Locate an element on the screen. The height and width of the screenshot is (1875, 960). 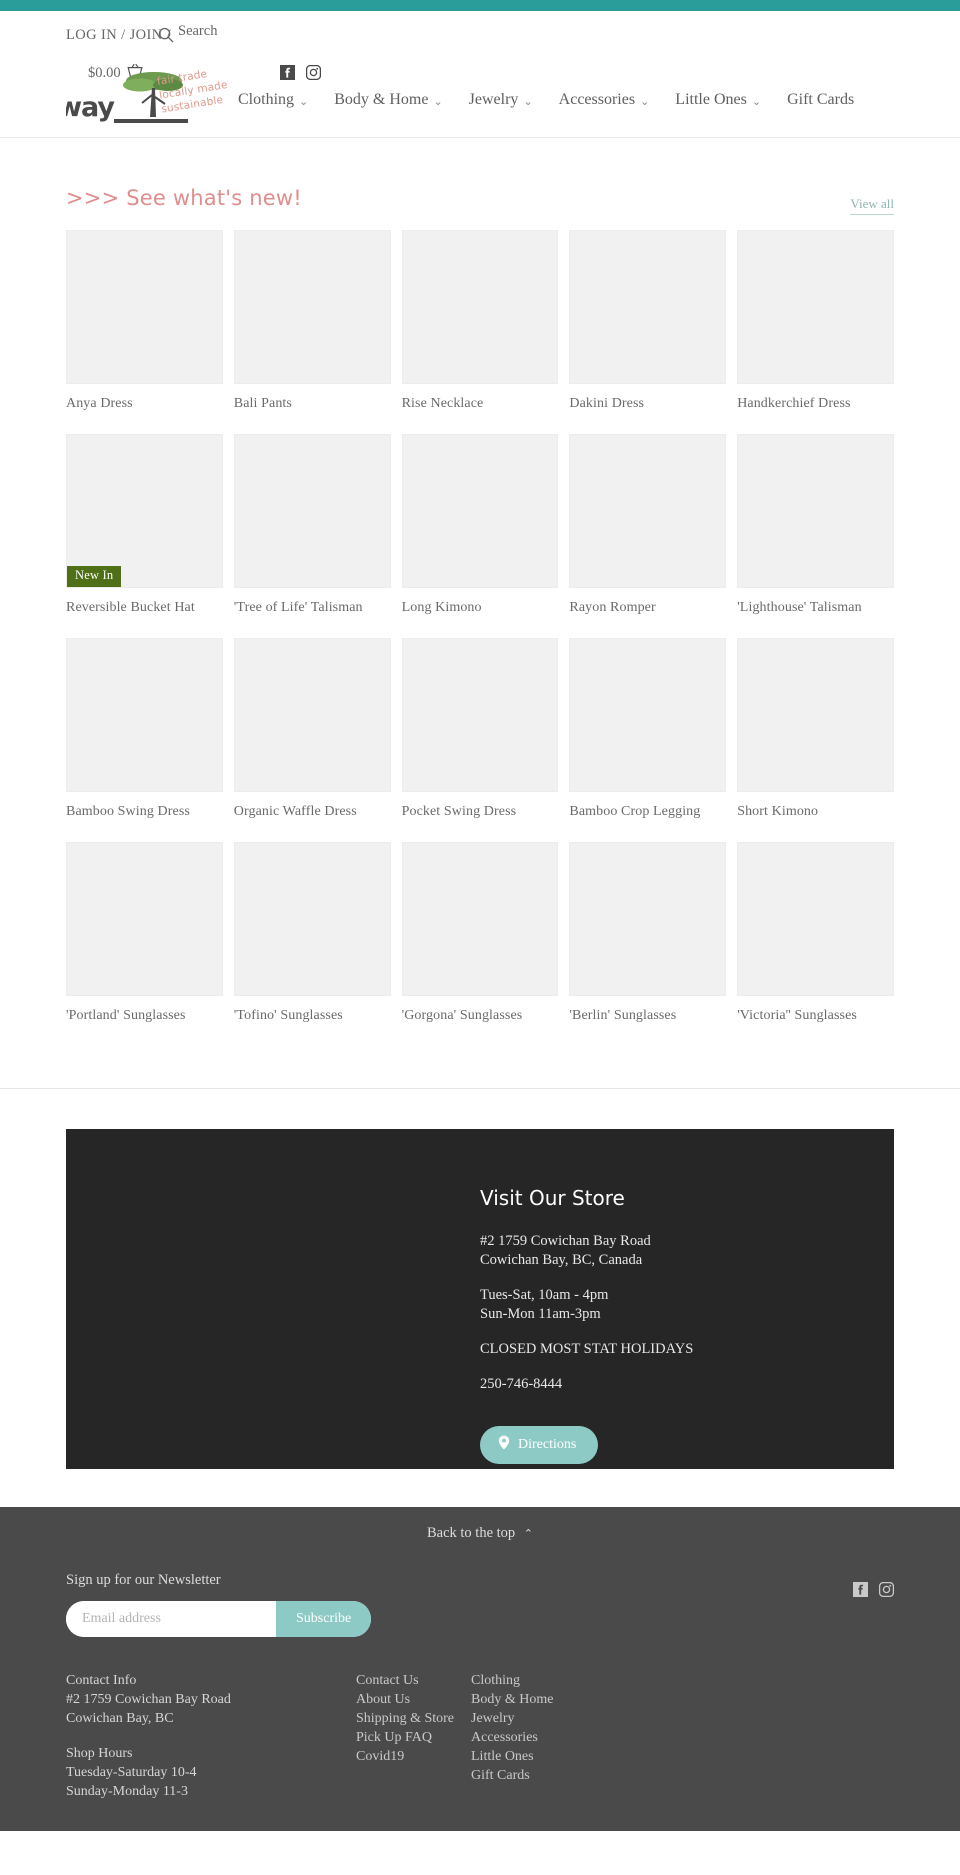
product-card: Rise Necklace is located at coordinates (480, 321).